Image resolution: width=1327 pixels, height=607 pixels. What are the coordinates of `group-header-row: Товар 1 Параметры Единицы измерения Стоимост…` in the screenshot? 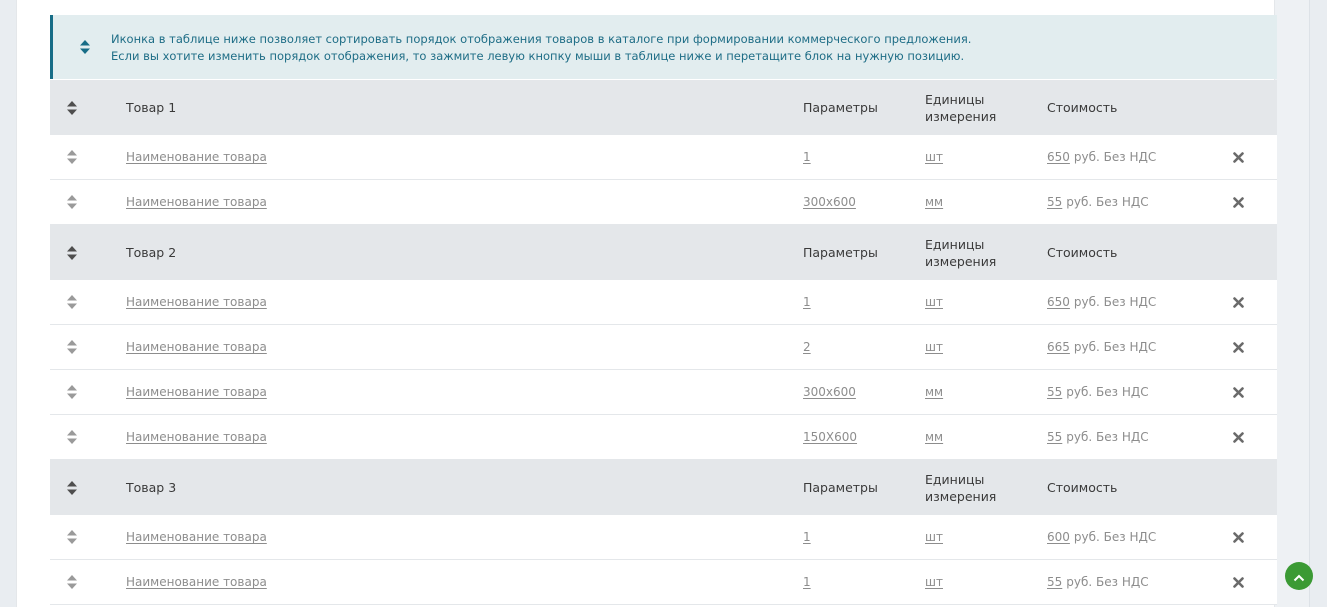 It's located at (663, 107).